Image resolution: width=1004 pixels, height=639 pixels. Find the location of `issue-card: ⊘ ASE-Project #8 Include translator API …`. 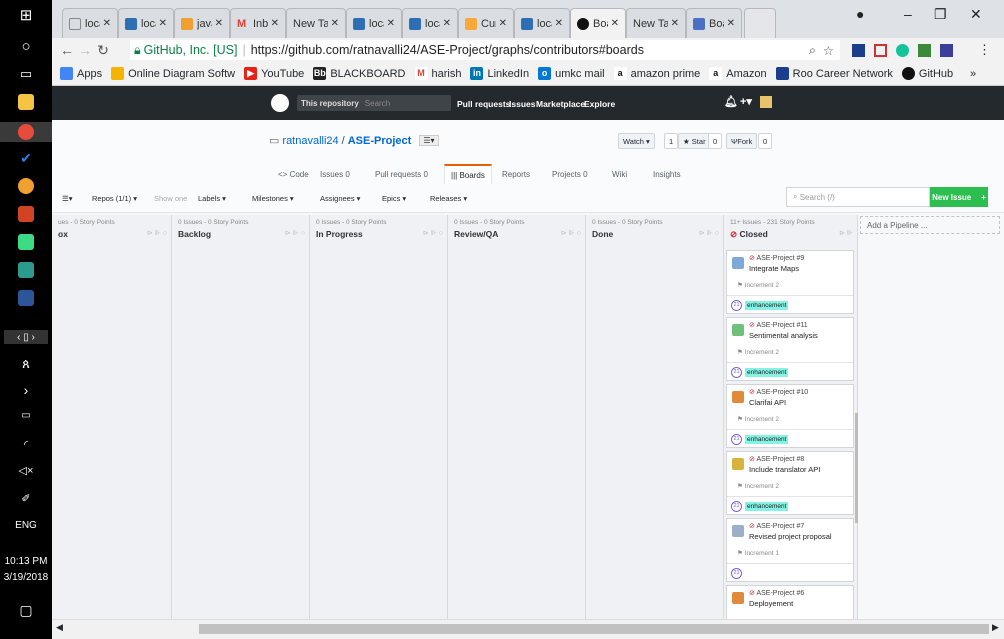

issue-card: ⊘ ASE-Project #8 Include translator API … is located at coordinates (790, 483).